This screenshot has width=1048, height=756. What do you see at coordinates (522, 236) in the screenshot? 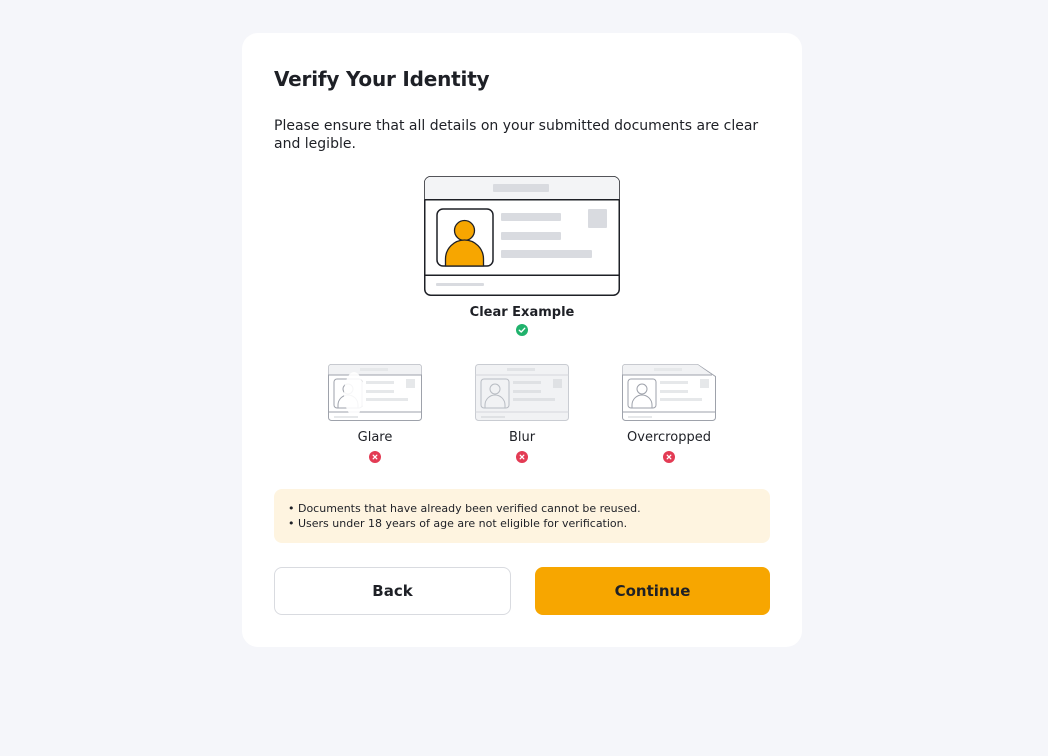
I see `id-card-illustration` at bounding box center [522, 236].